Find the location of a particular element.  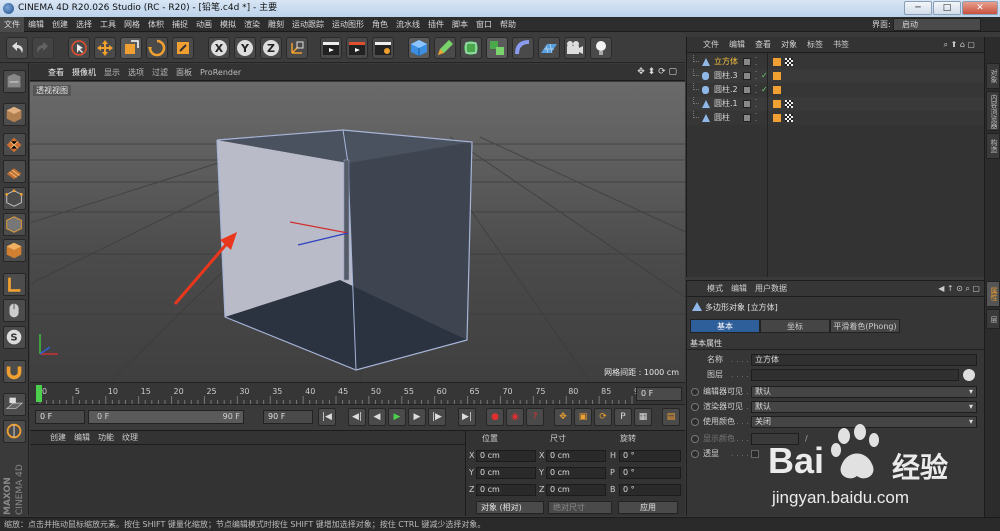

pos-y-field: 0 cm is located at coordinates (506, 473).